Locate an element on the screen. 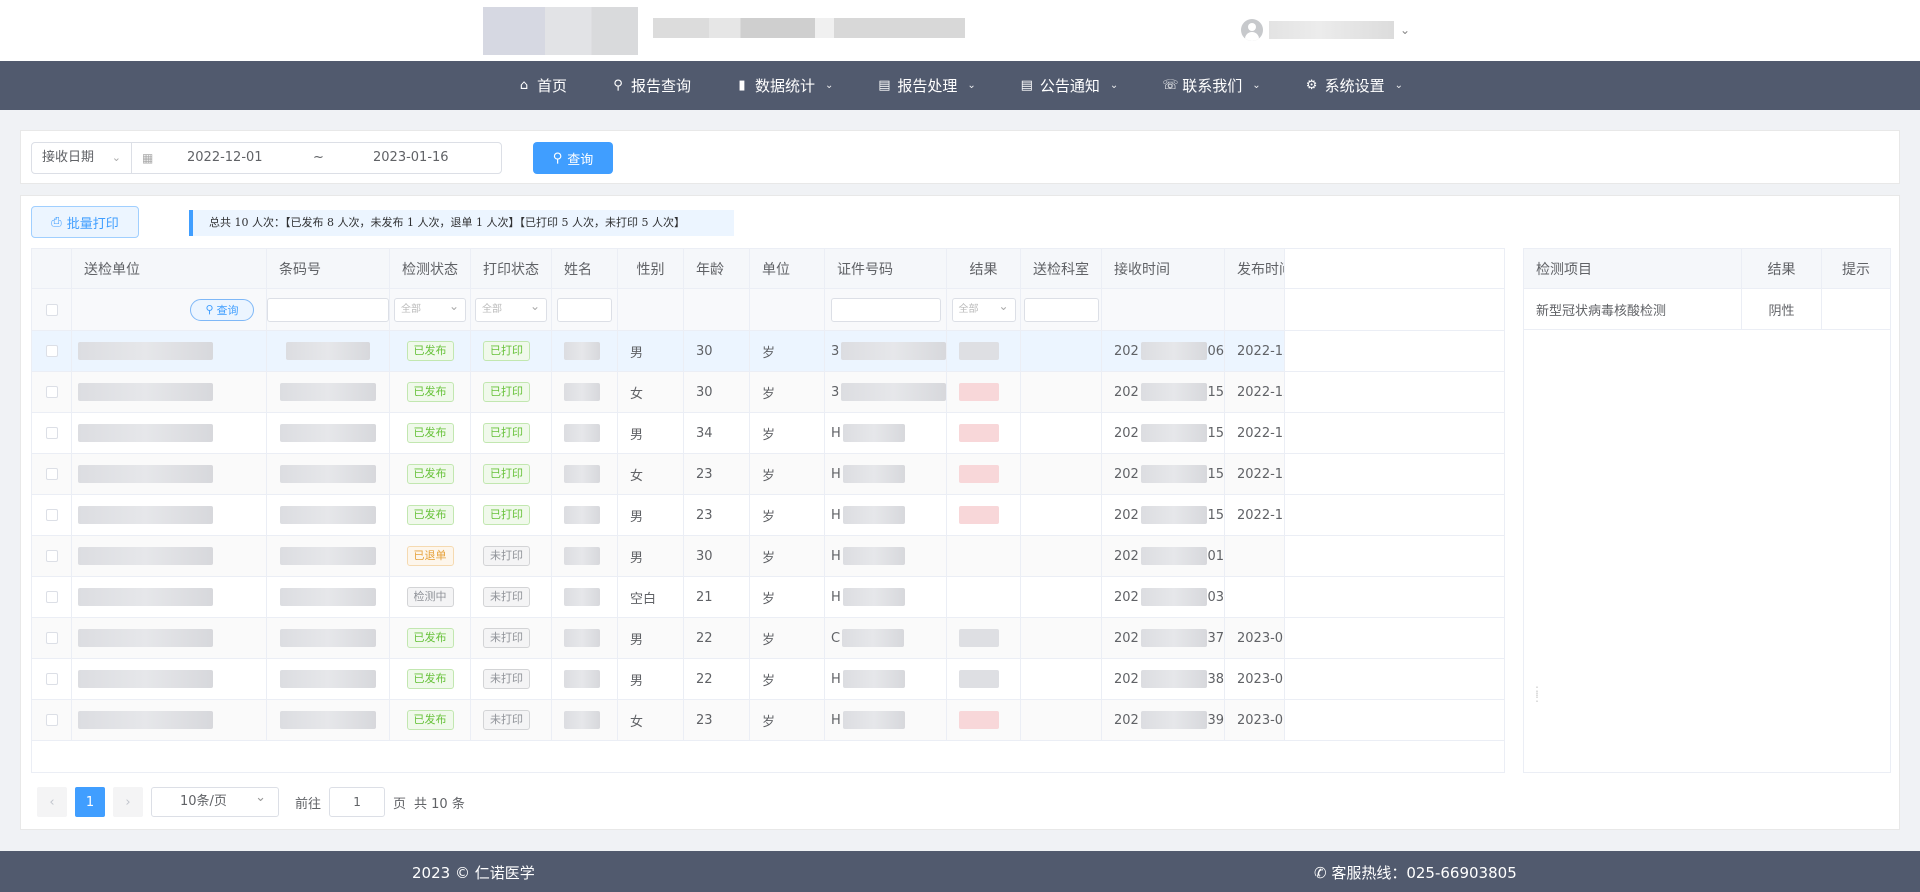 Image resolution: width=1920 pixels, height=892 pixels. table-cell: 2022-12- is located at coordinates (1255, 474).